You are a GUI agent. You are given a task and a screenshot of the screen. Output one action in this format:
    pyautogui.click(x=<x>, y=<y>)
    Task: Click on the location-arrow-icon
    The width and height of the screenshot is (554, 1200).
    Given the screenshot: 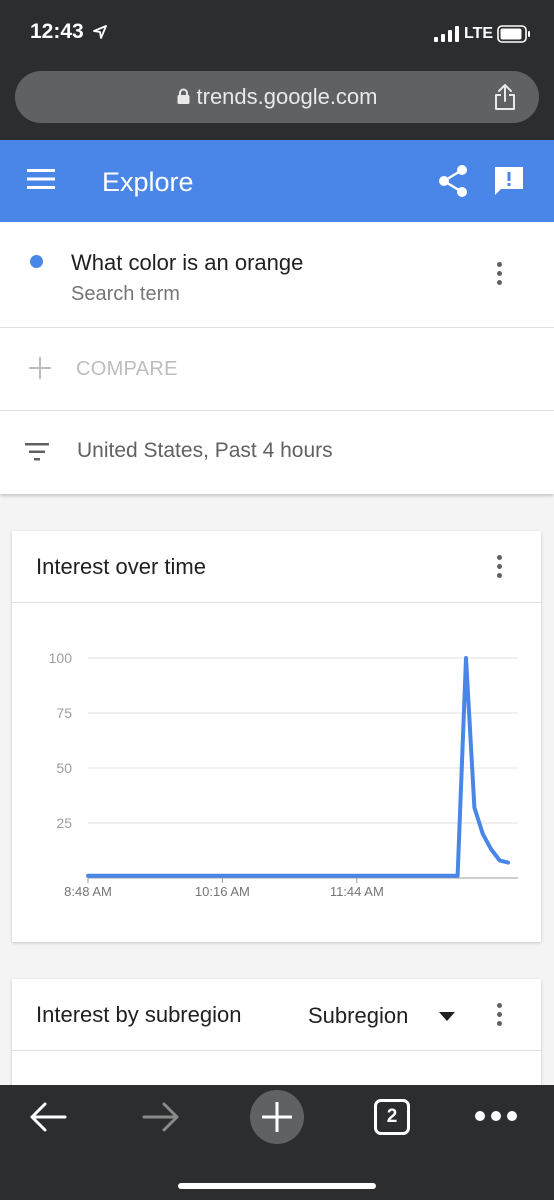 What is the action you would take?
    pyautogui.click(x=100, y=32)
    